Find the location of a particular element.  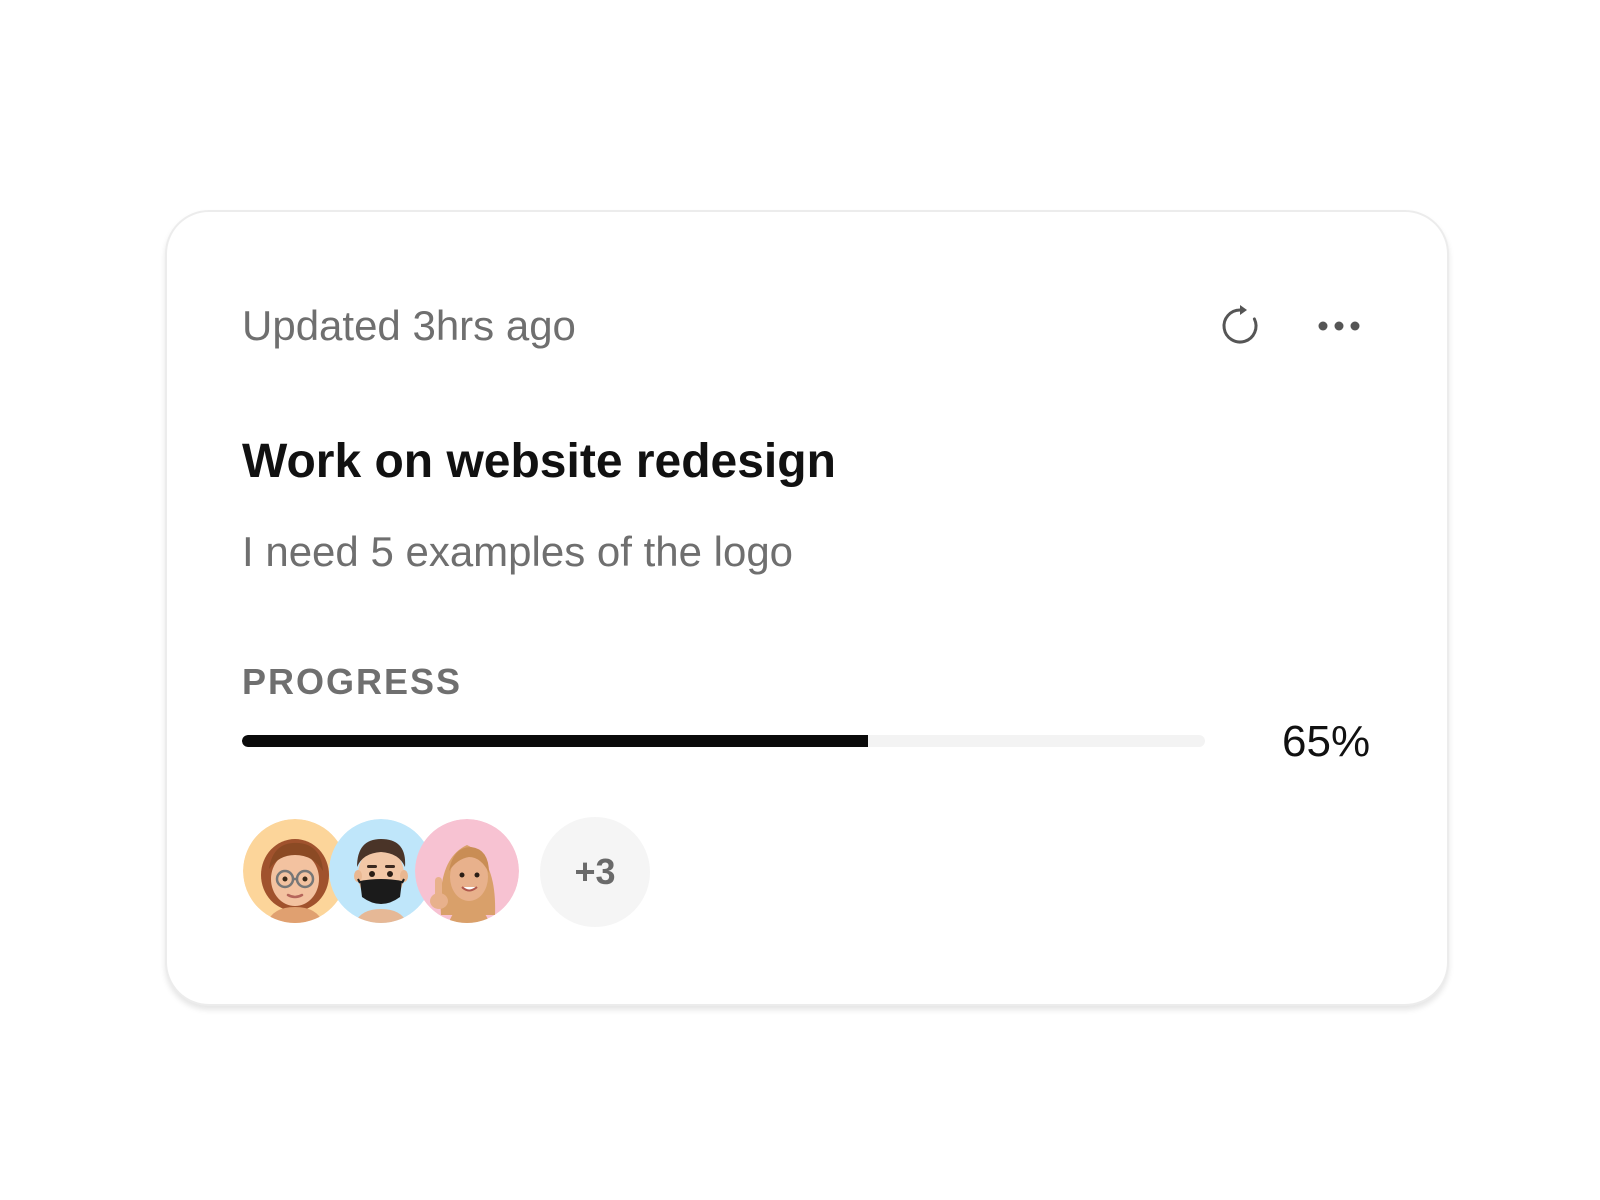

progress-percentage: 65% is located at coordinates (1326, 741).